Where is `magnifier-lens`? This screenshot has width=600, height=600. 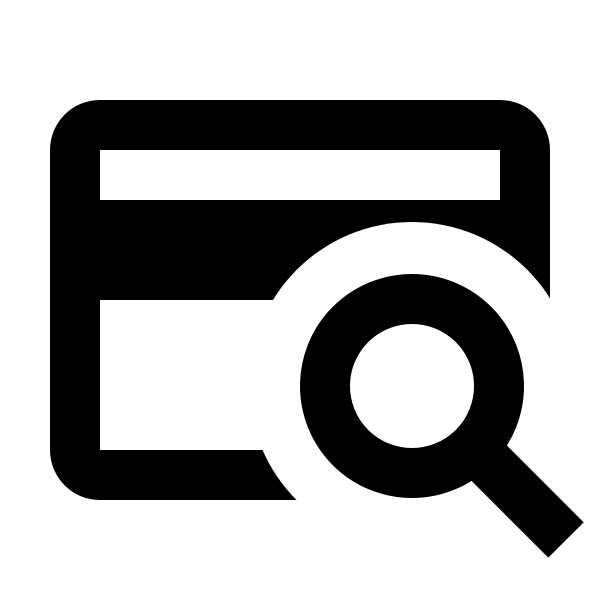
magnifier-lens is located at coordinates (412, 386).